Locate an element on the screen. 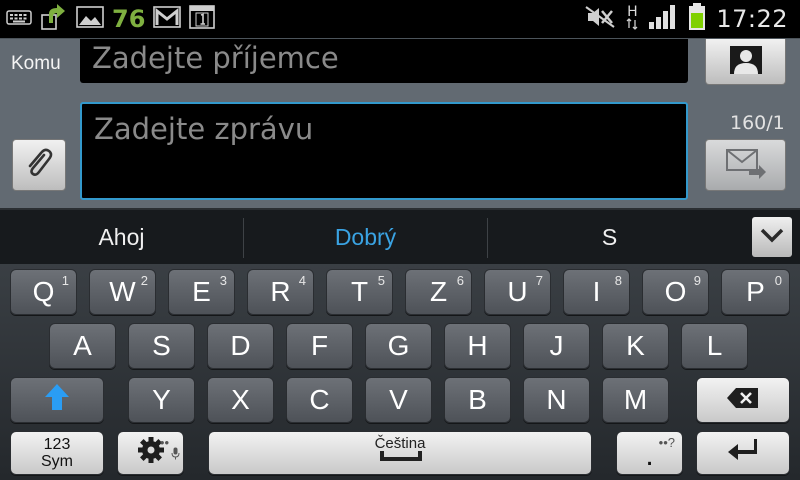 The image size is (800, 480). symbols-key: 123 Sym is located at coordinates (57, 453).